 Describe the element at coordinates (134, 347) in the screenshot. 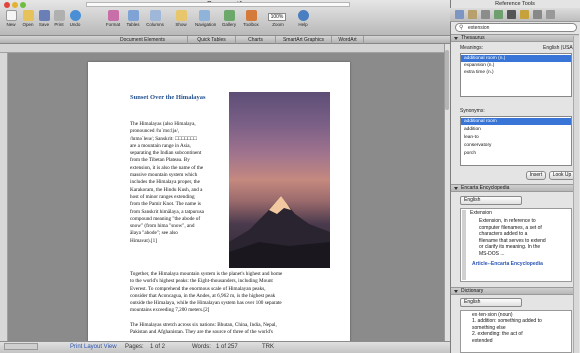

I see `pages-label: Pages:` at that location.